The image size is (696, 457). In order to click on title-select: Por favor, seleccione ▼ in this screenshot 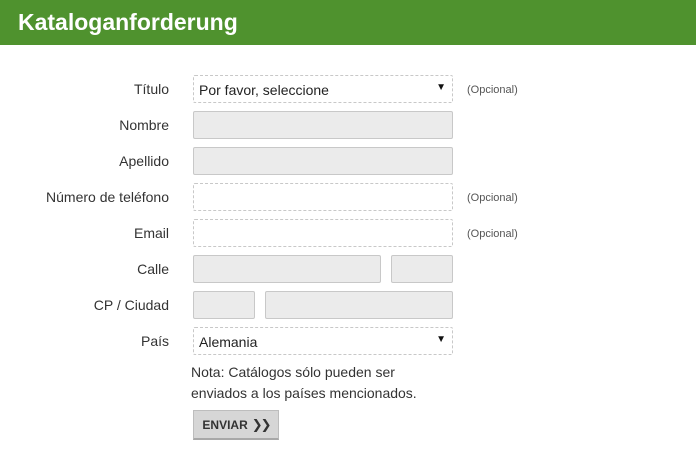, I will do `click(323, 89)`.